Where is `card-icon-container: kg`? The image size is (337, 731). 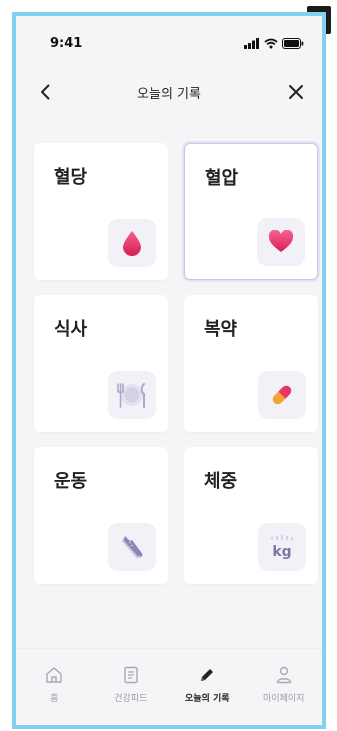
card-icon-container: kg is located at coordinates (282, 547).